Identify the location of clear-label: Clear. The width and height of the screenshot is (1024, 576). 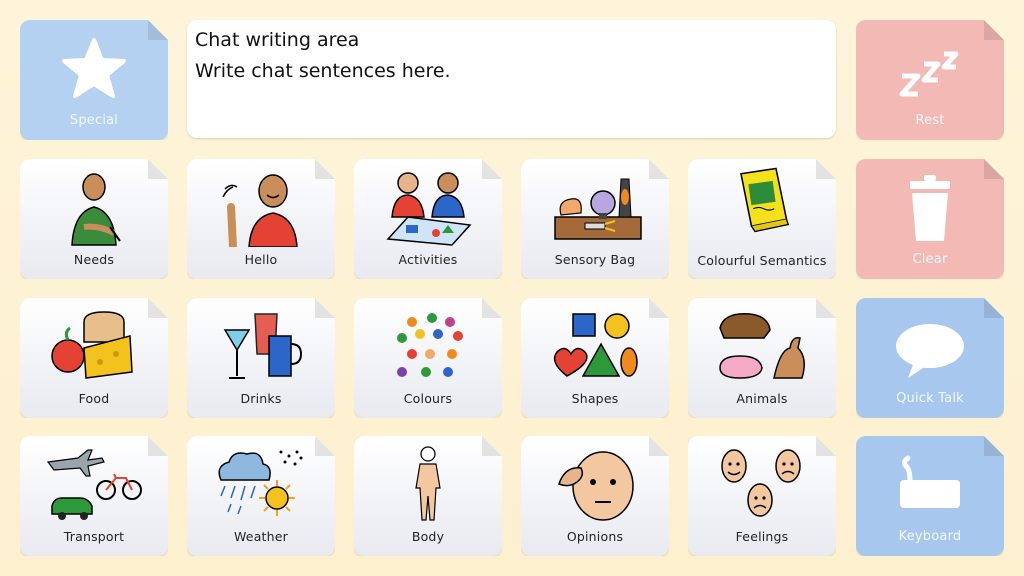
(930, 259).